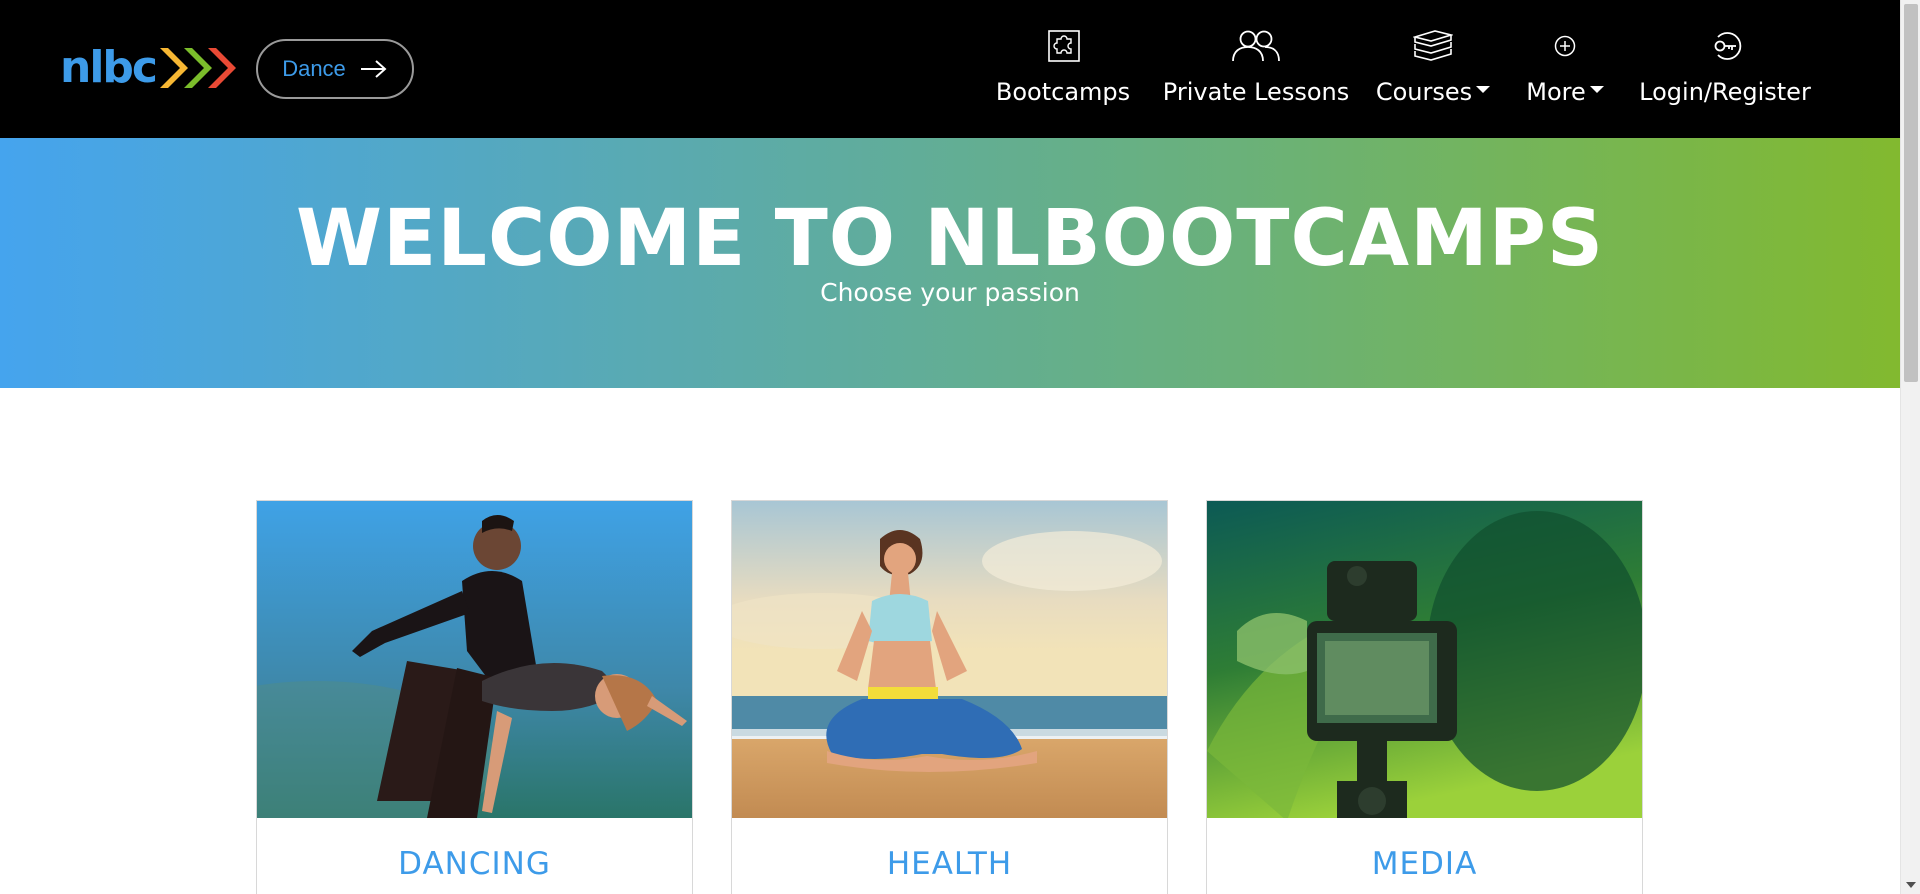 The image size is (1920, 894). I want to click on nav-private-lessons-label: Private Lessons, so click(1256, 92).